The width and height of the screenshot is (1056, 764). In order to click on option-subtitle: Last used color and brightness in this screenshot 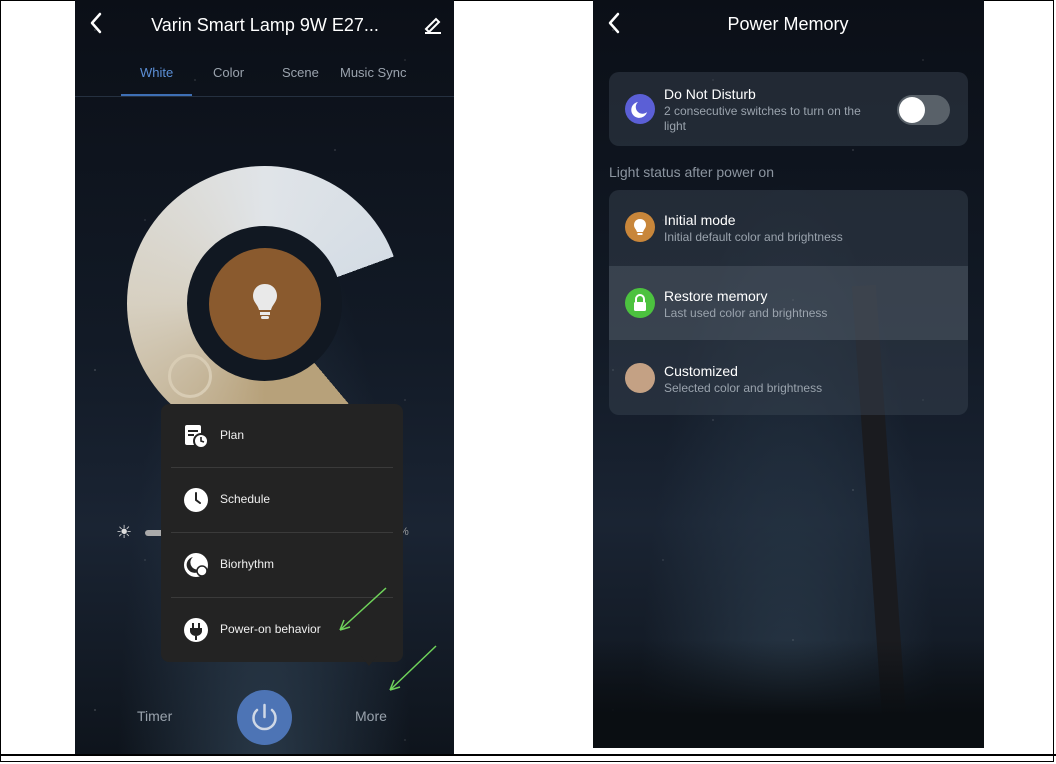, I will do `click(746, 313)`.